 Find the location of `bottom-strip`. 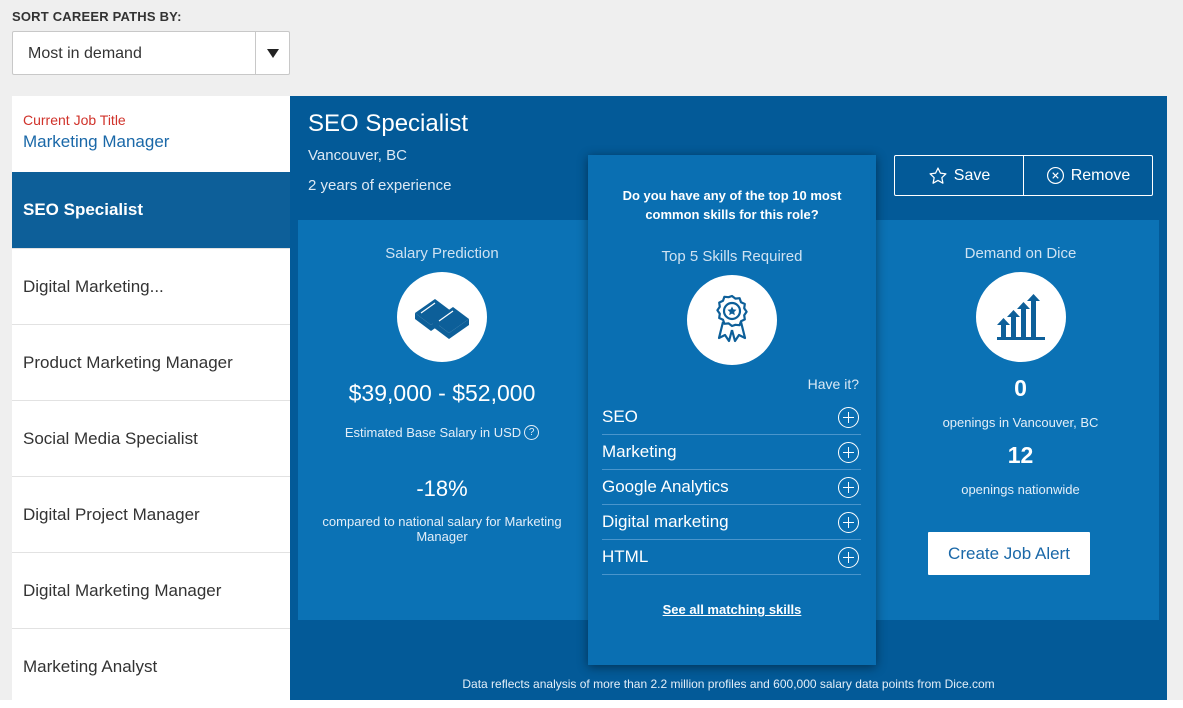

bottom-strip is located at coordinates (591, 704).